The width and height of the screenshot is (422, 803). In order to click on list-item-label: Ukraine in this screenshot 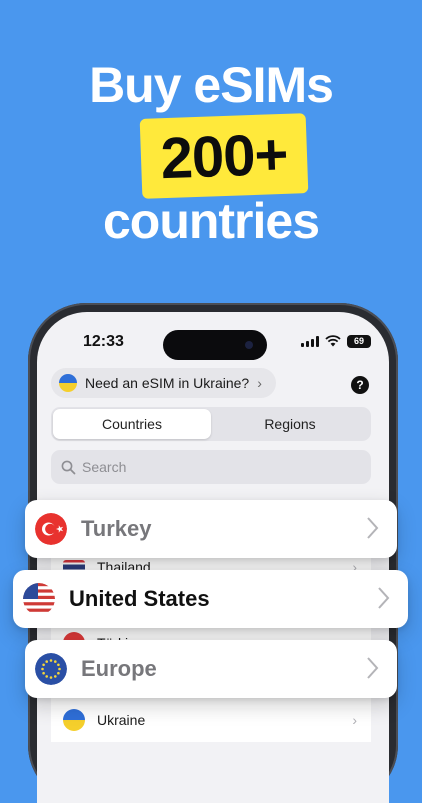, I will do `click(121, 720)`.